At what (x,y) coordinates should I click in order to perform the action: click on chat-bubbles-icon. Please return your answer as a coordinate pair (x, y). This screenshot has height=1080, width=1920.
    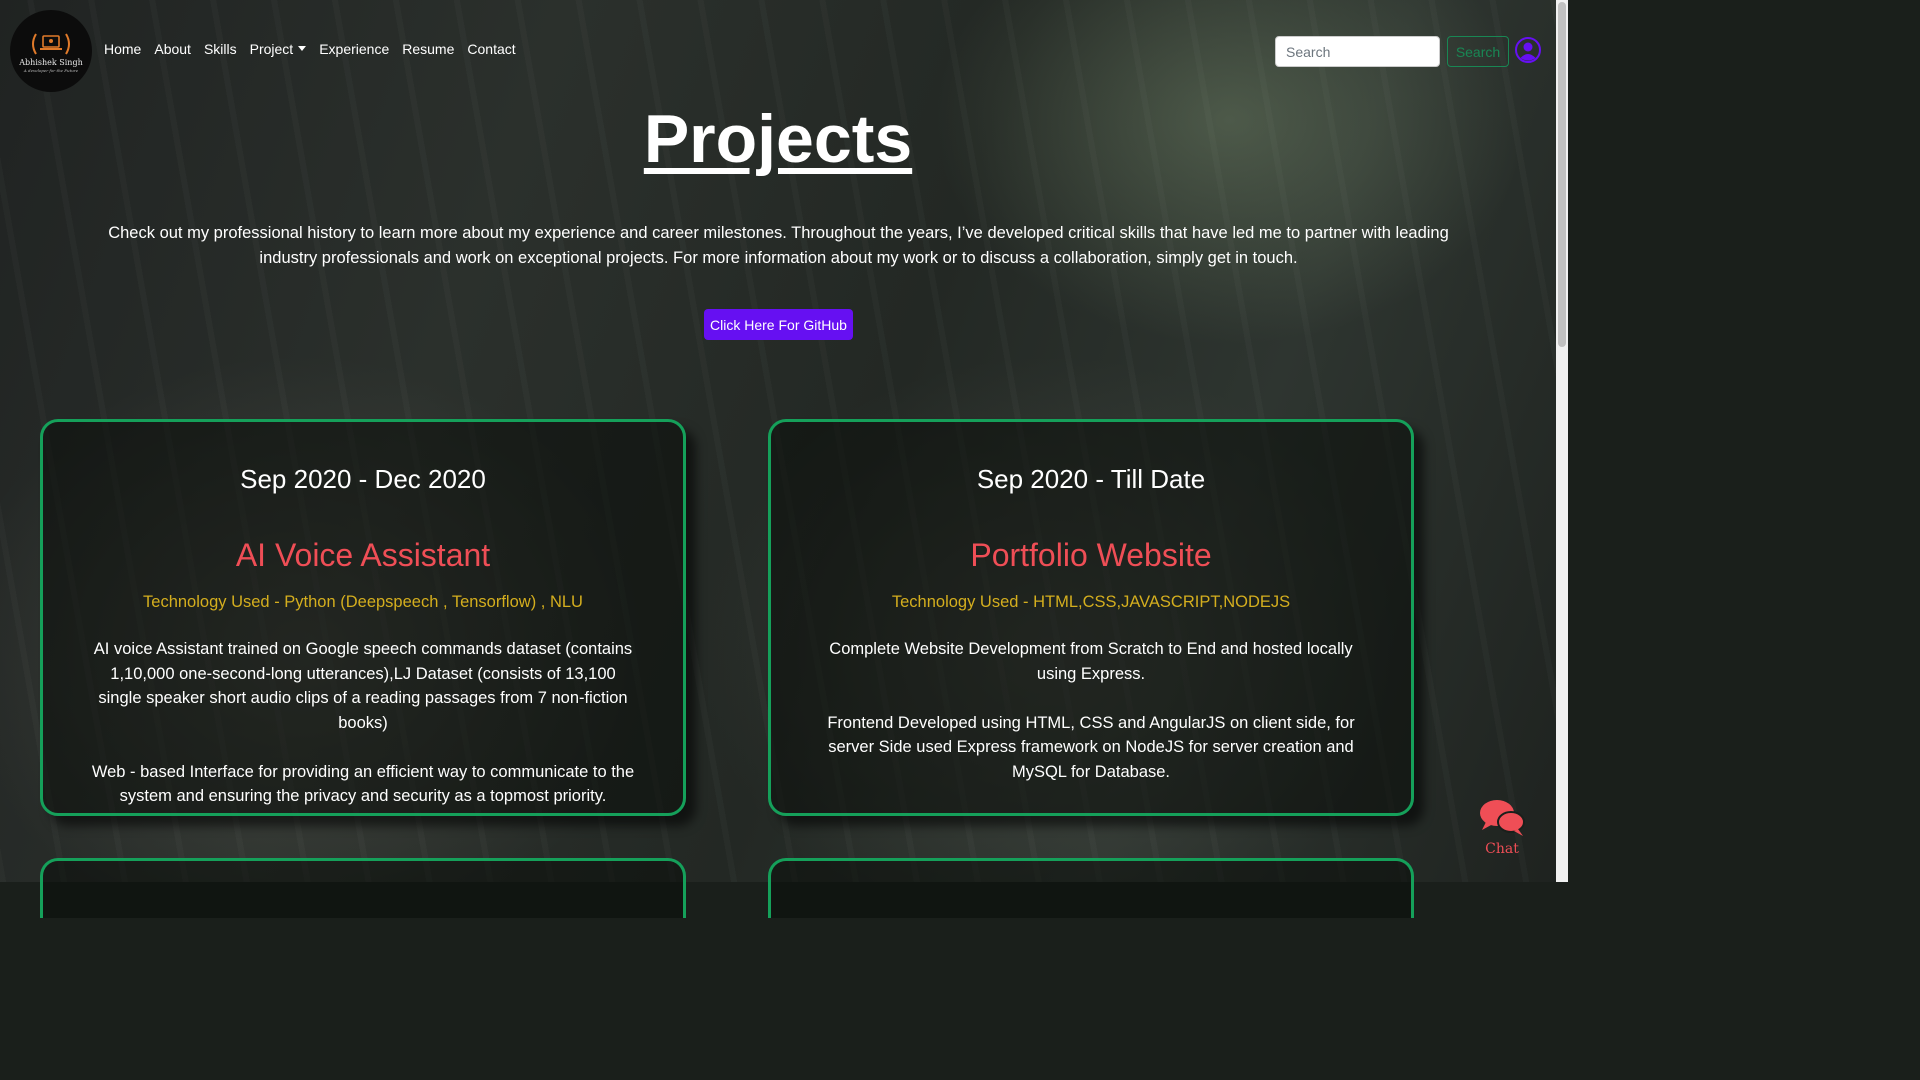
    Looking at the image, I should click on (1502, 818).